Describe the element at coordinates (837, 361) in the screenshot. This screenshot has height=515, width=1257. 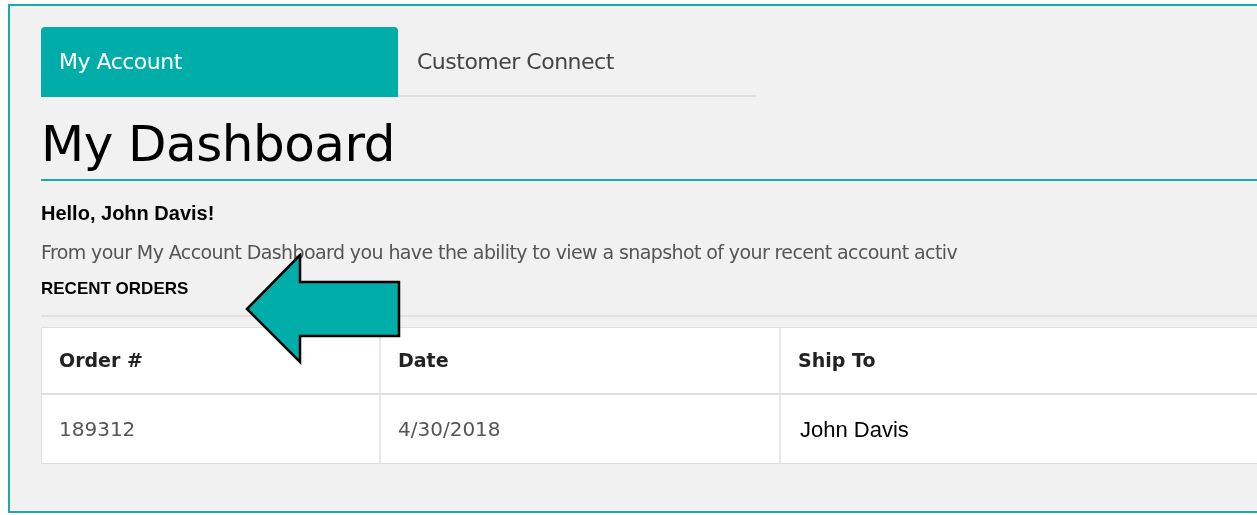
I see `column-header: Ship To` at that location.